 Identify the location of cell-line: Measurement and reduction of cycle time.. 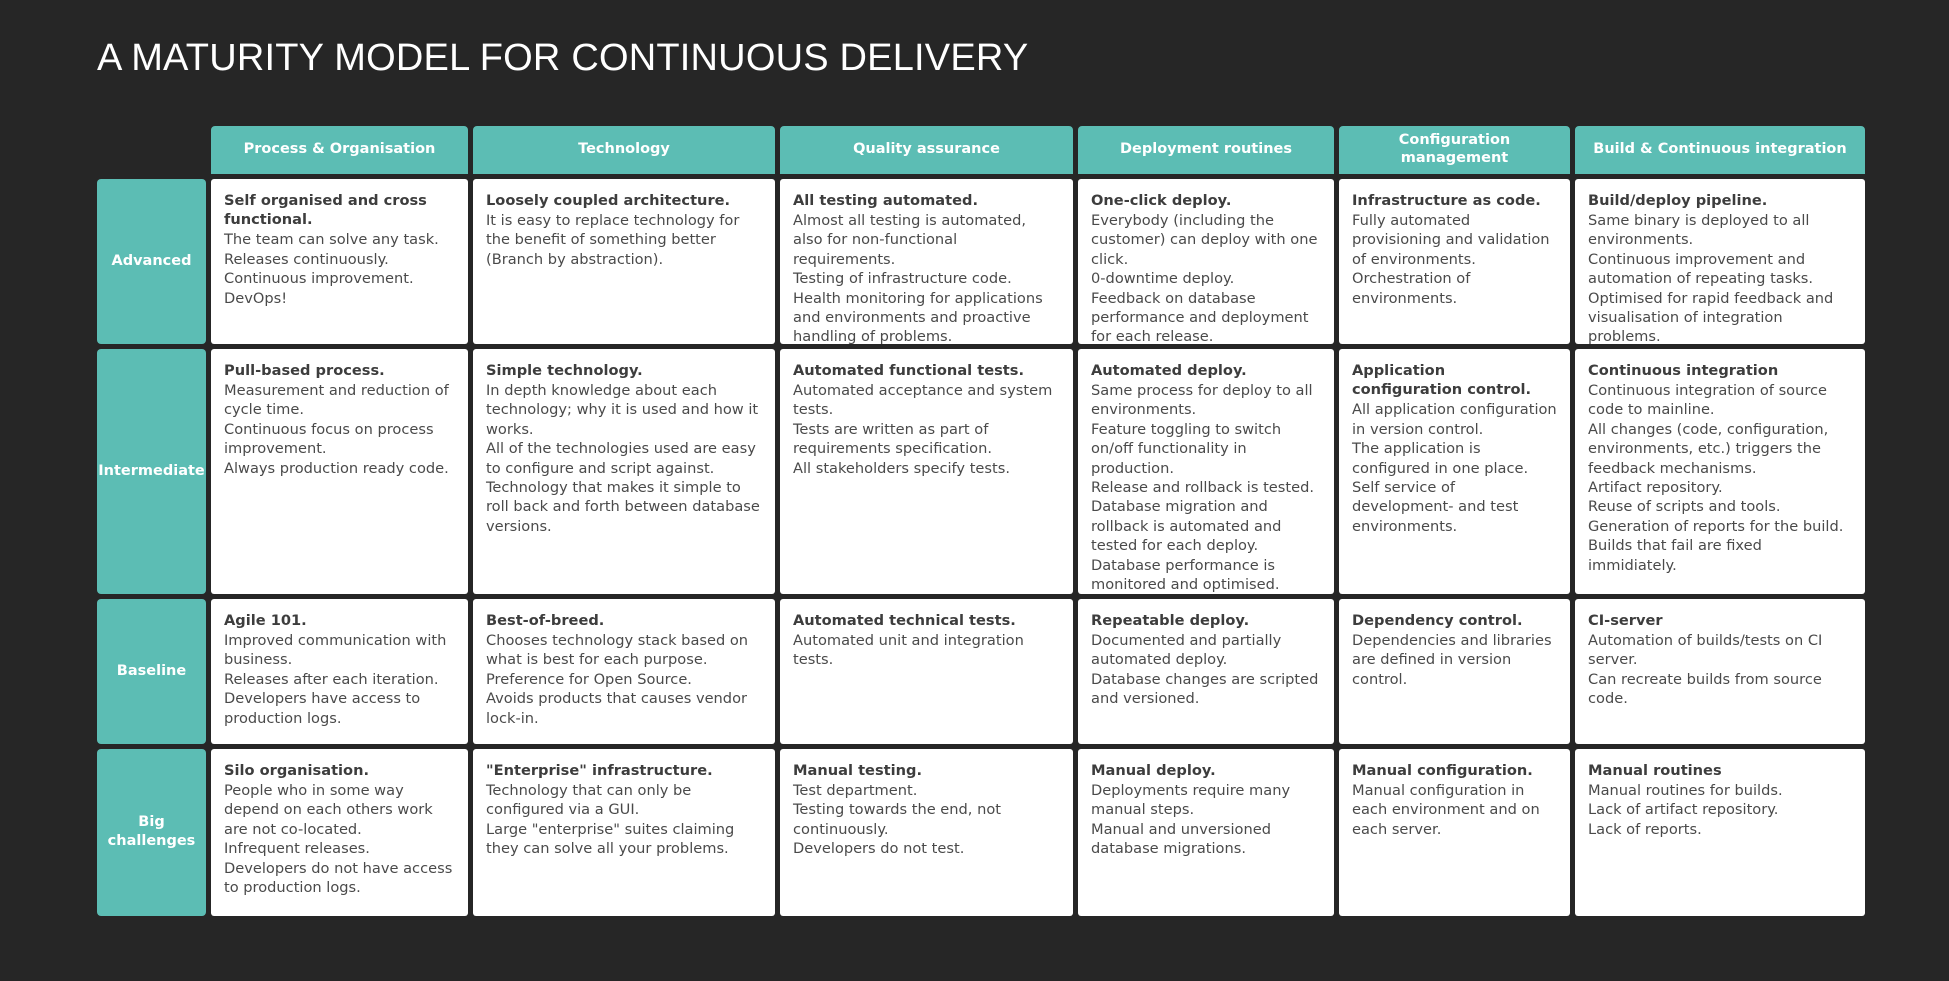
(336, 400).